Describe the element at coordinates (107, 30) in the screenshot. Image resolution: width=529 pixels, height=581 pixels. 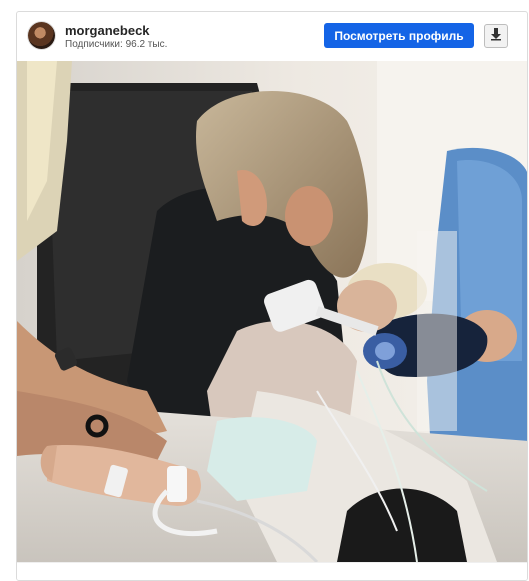
I see `username: morganebeck` at that location.